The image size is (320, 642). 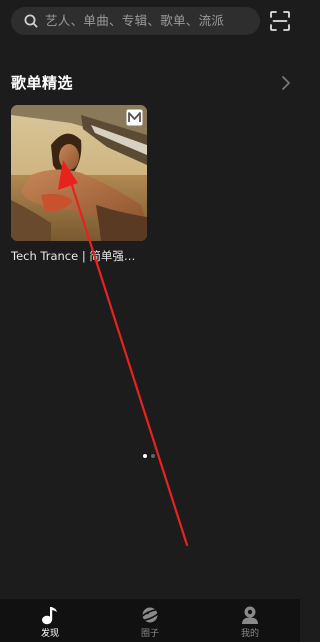 What do you see at coordinates (42, 83) in the screenshot?
I see `section-title: 歌单精选` at bounding box center [42, 83].